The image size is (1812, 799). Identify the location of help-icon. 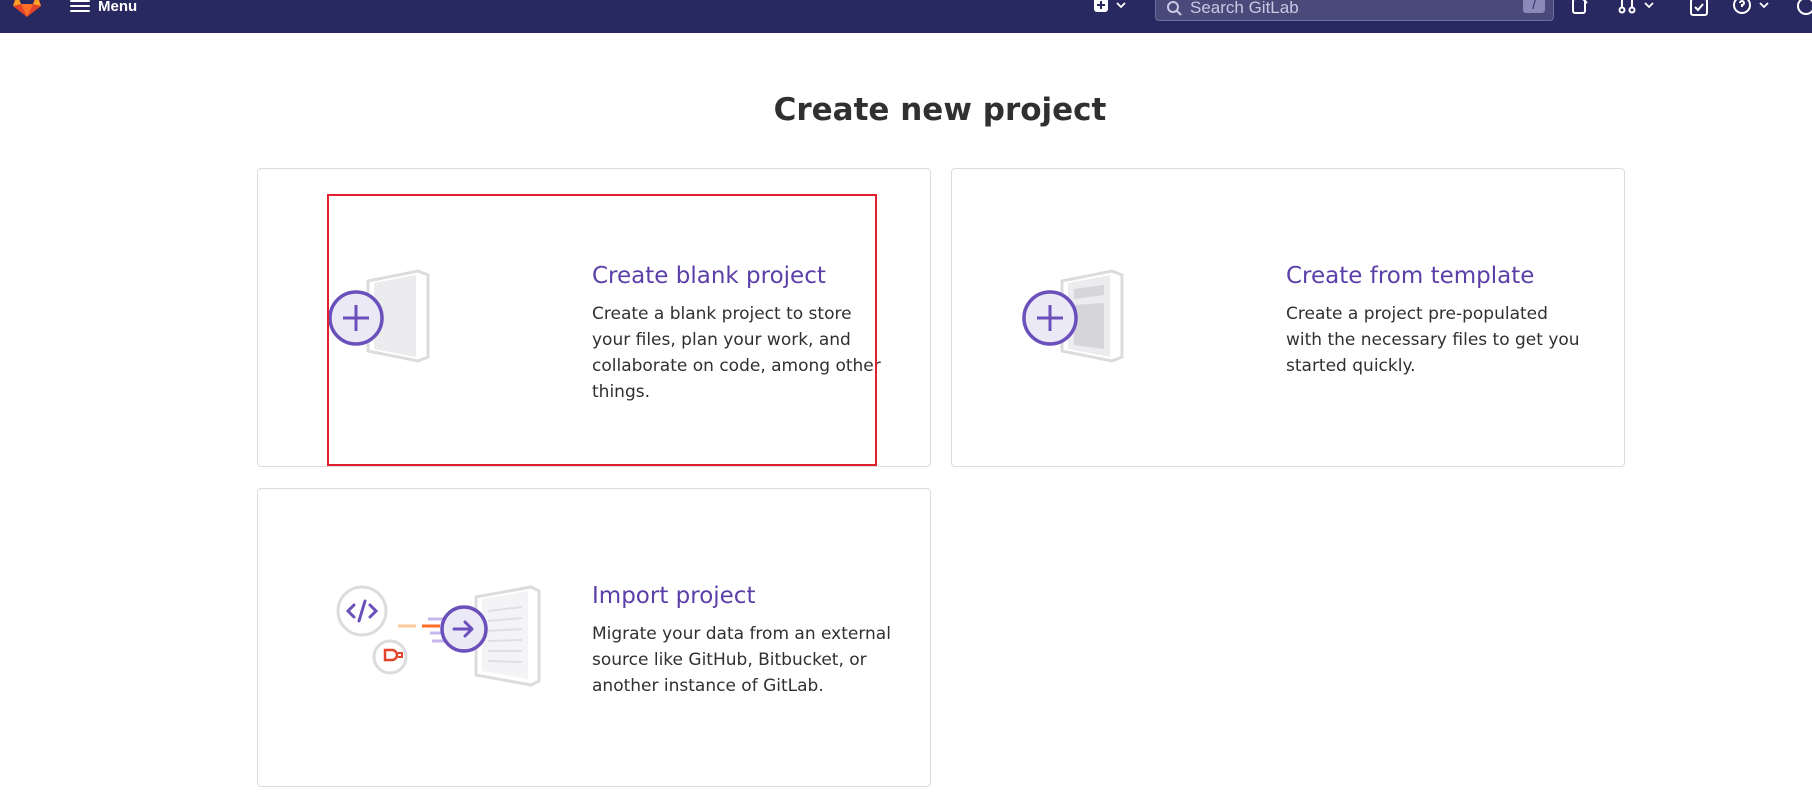
(1742, 7).